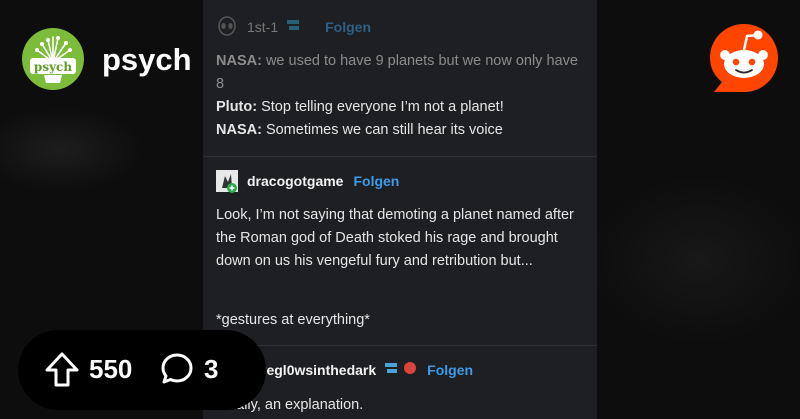  What do you see at coordinates (290, 405) in the screenshot?
I see `post-body: Finally, an explanation.` at bounding box center [290, 405].